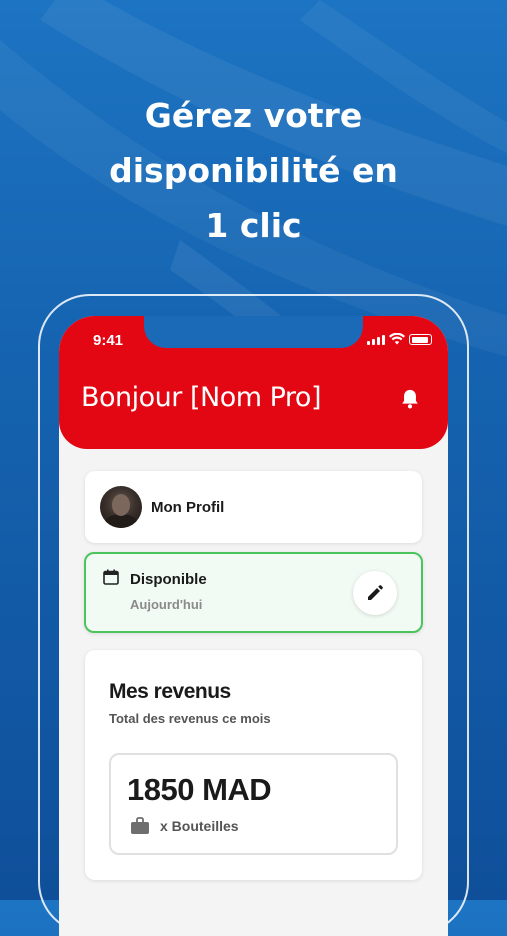 Image resolution: width=507 pixels, height=936 pixels. What do you see at coordinates (410, 399) in the screenshot?
I see `bell-icon` at bounding box center [410, 399].